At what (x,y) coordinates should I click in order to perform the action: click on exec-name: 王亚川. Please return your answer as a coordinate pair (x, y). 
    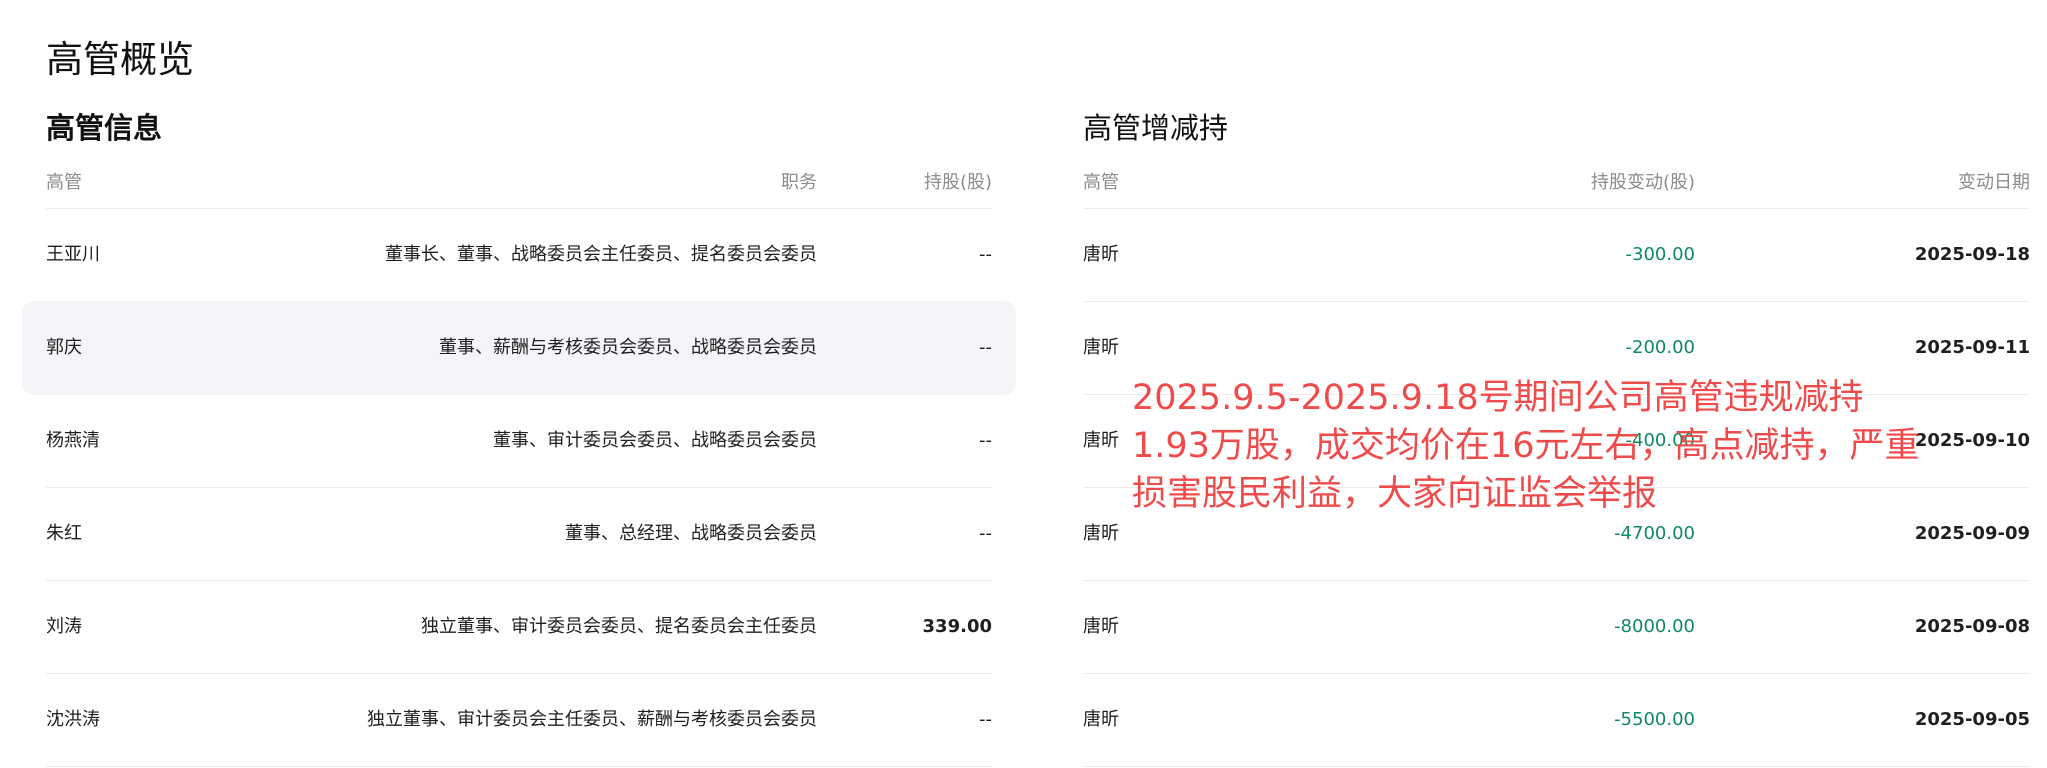
    Looking at the image, I should click on (73, 254).